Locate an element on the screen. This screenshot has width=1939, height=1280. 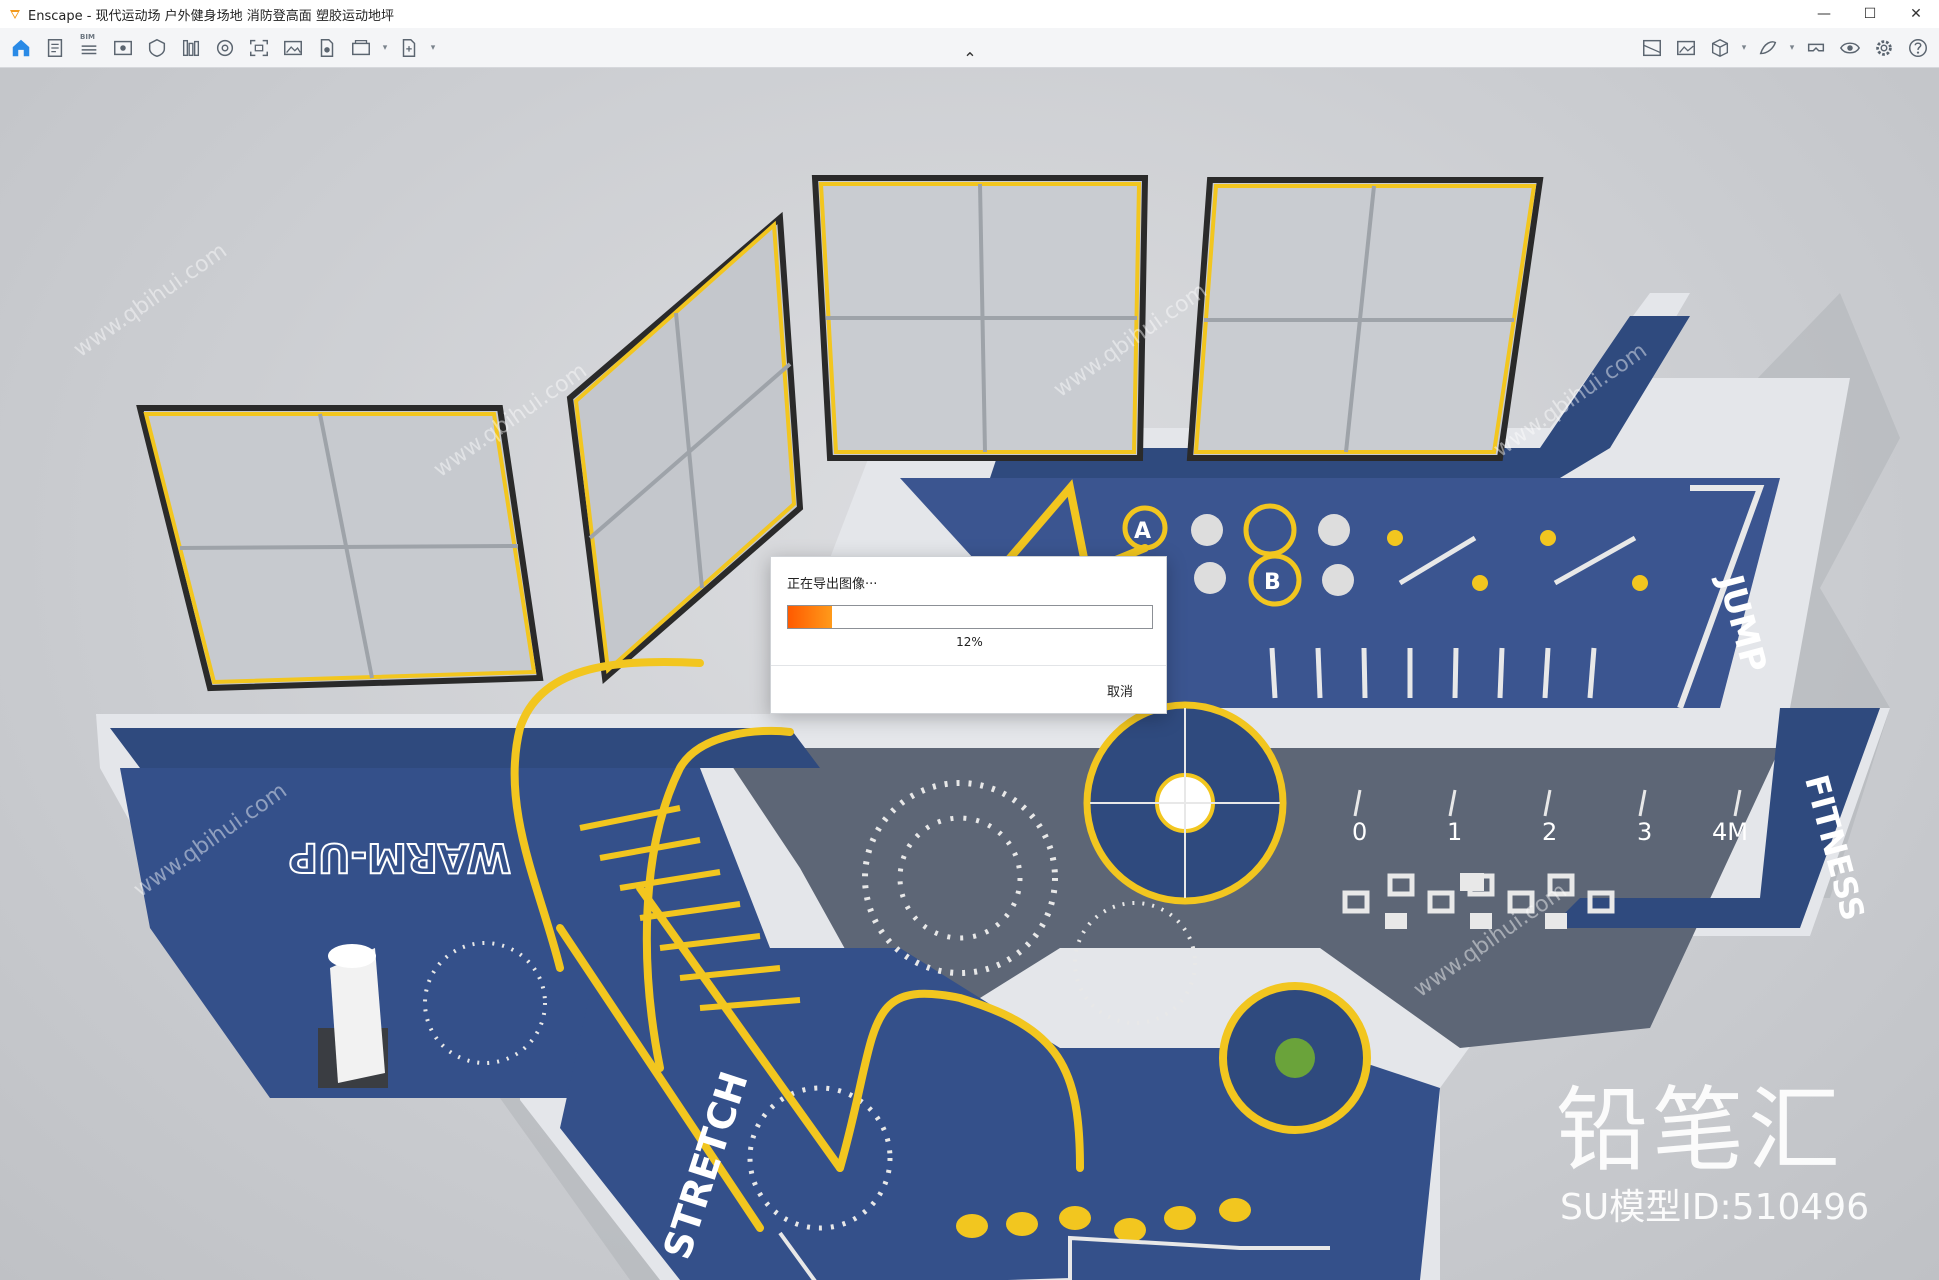
cancel-button: 取消 is located at coordinates (1120, 690).